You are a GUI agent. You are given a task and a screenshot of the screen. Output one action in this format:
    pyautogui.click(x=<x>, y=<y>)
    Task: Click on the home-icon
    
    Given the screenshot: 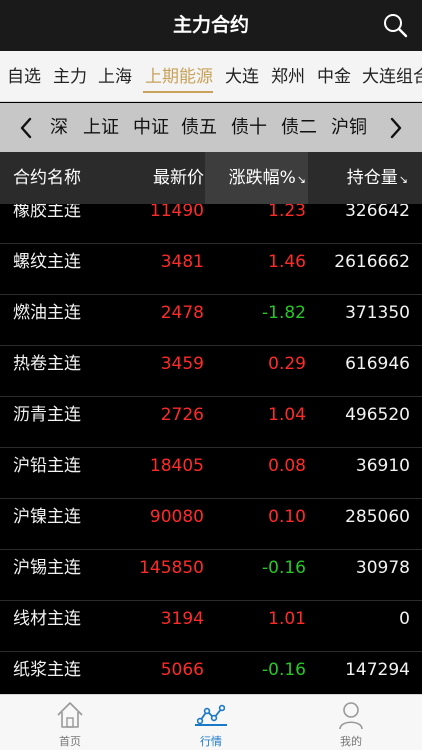 What is the action you would take?
    pyautogui.click(x=70, y=715)
    